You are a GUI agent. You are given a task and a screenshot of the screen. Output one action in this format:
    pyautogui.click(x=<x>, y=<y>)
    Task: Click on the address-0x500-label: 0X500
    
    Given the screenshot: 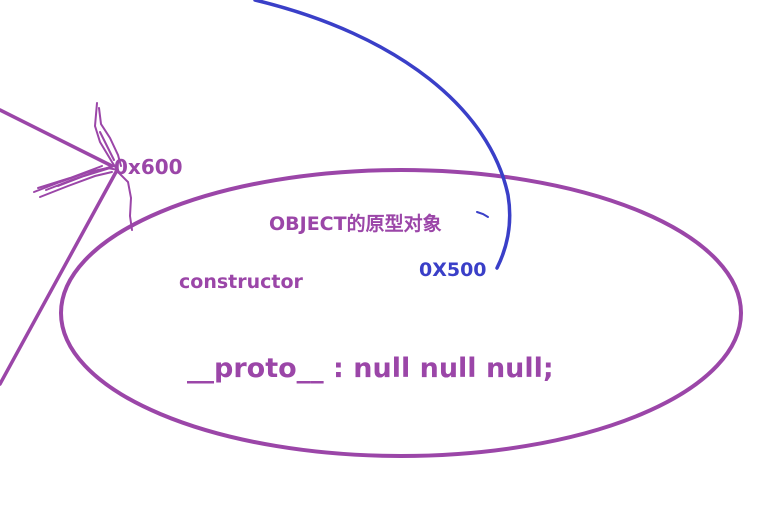 What is the action you would take?
    pyautogui.click(x=453, y=270)
    